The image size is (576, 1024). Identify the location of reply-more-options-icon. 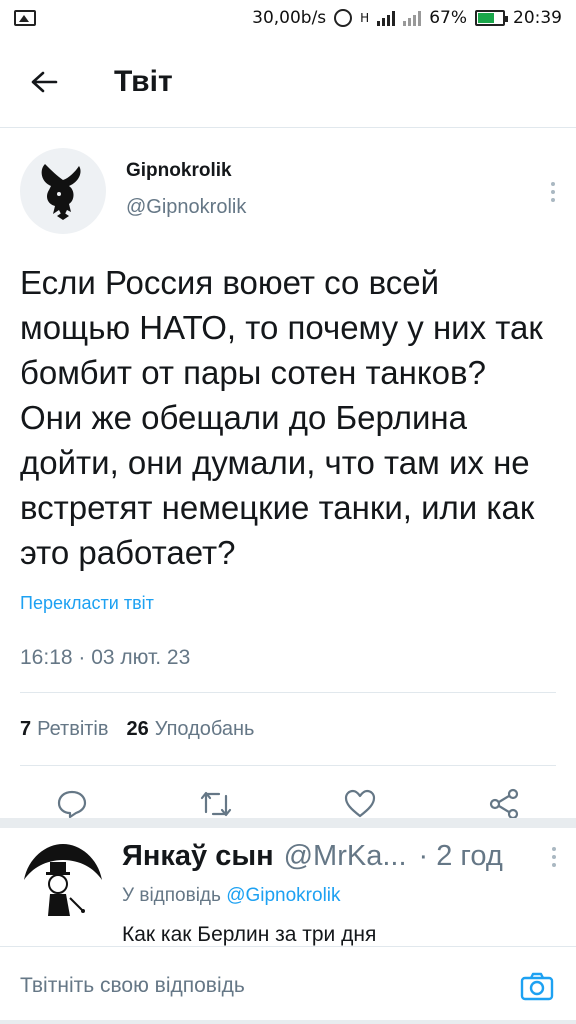
(554, 856).